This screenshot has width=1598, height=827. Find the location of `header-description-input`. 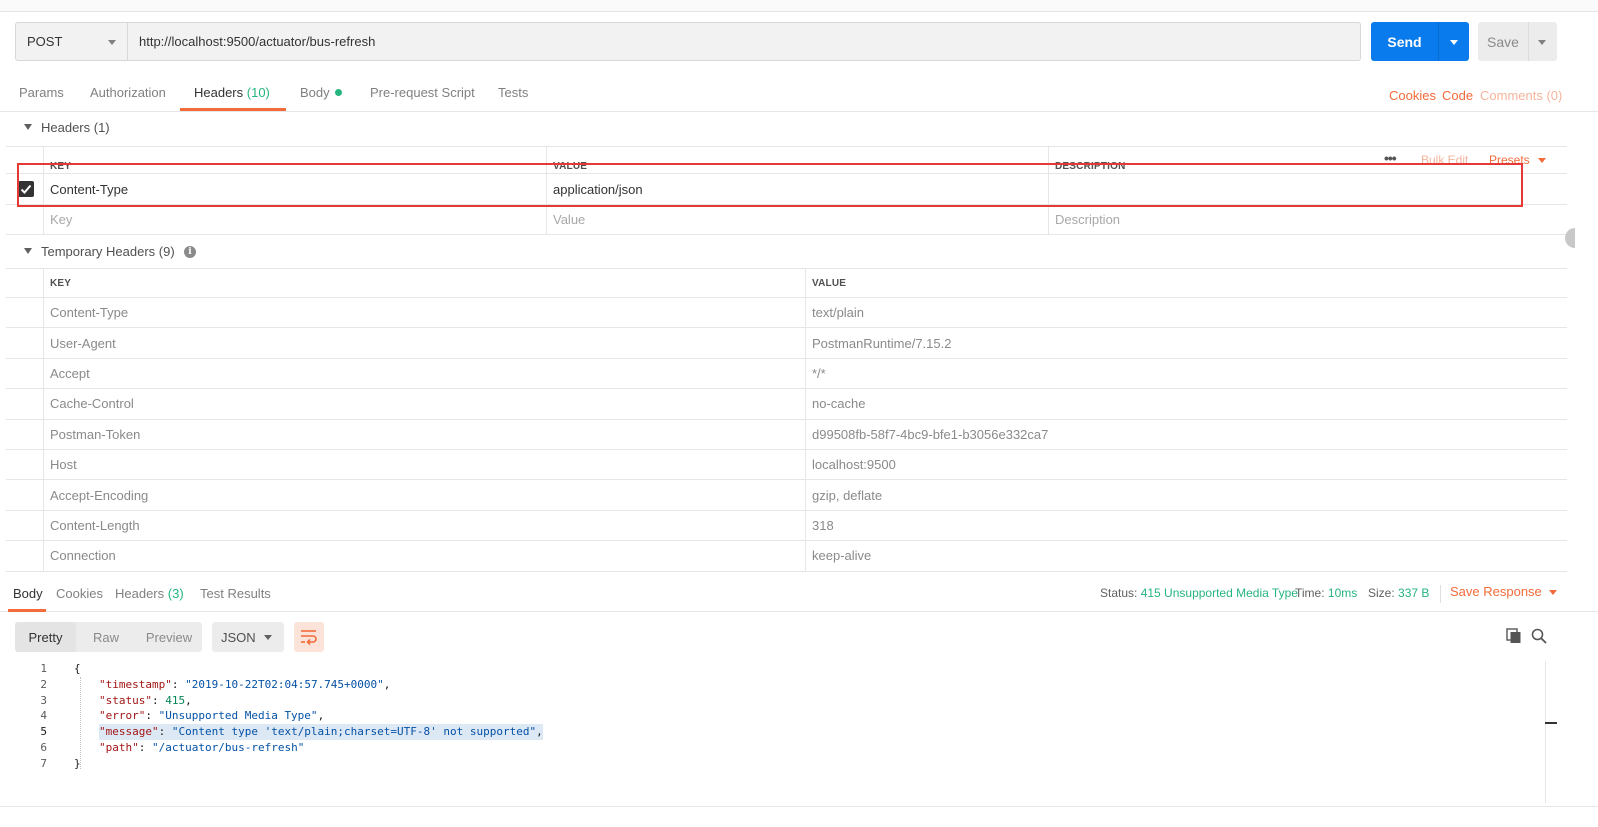

header-description-input is located at coordinates (1299, 189).